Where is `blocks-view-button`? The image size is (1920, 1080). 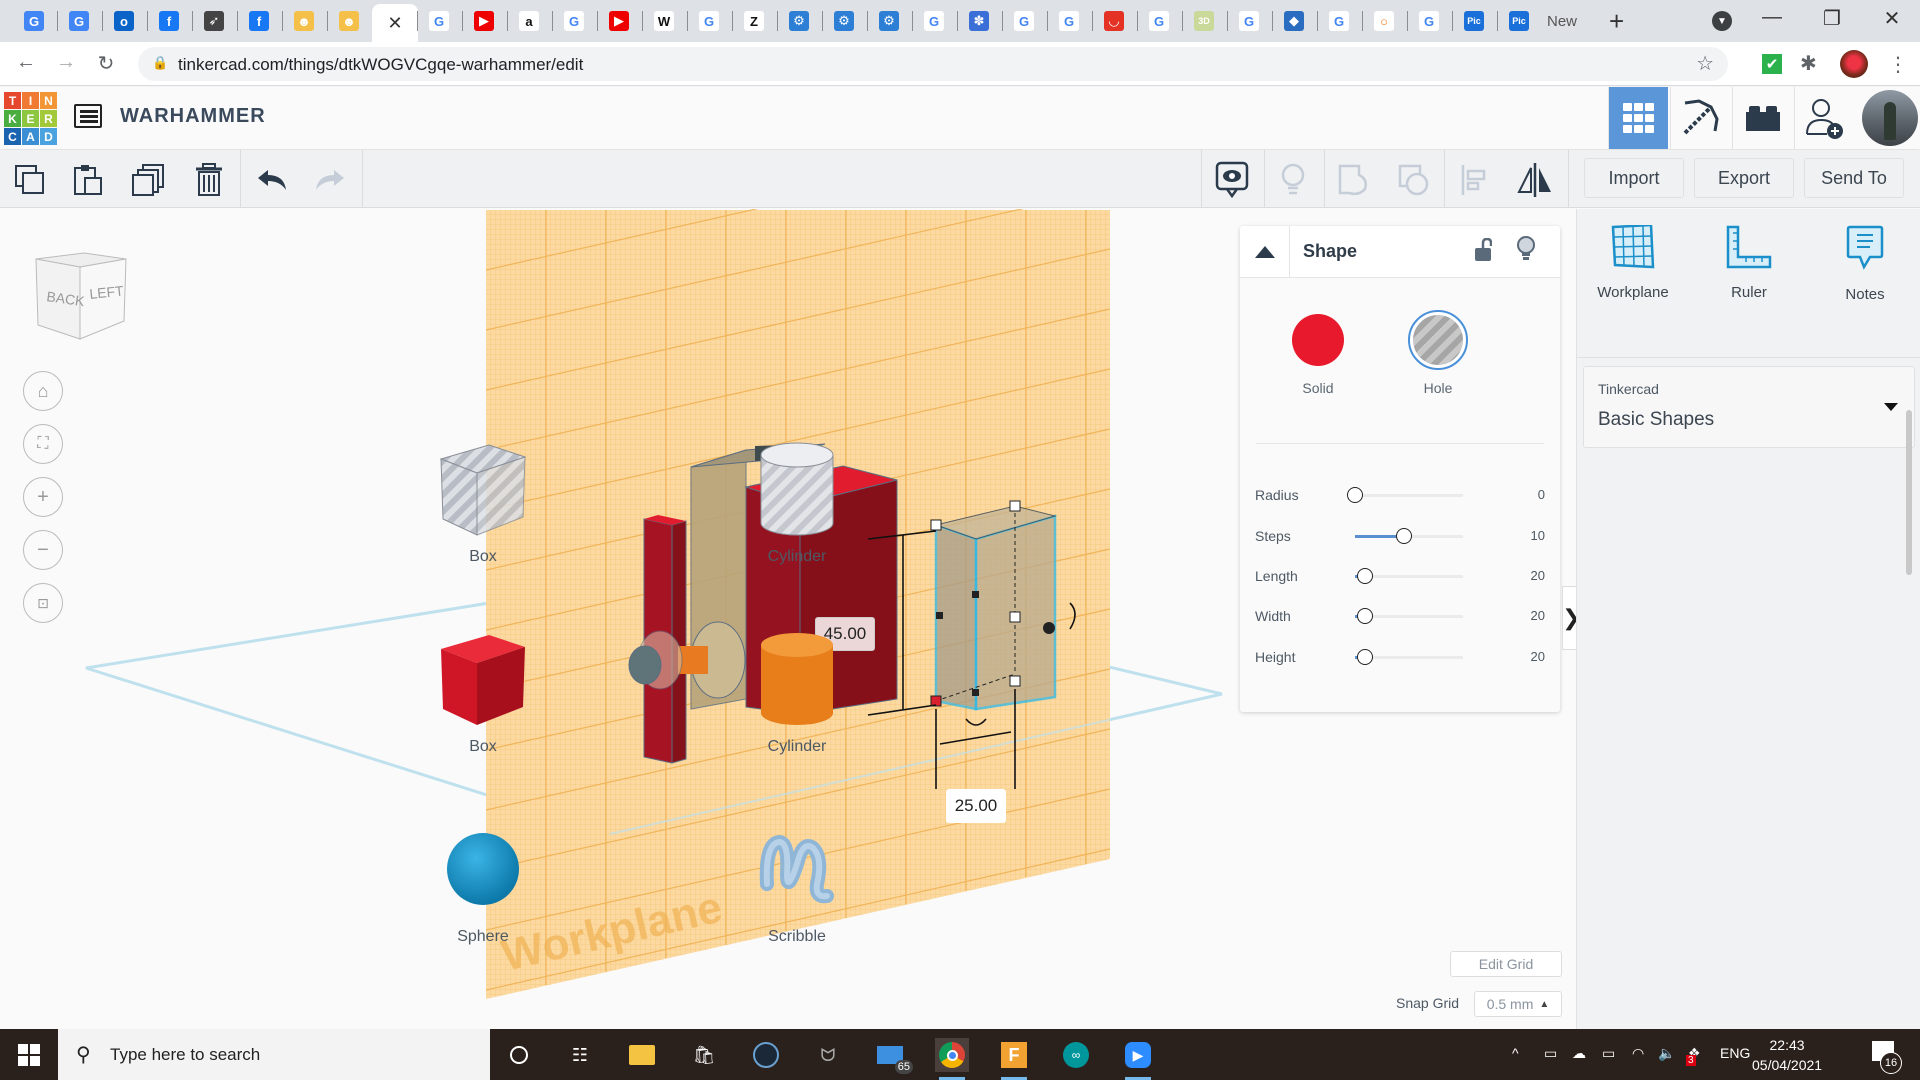
blocks-view-button is located at coordinates (1700, 118).